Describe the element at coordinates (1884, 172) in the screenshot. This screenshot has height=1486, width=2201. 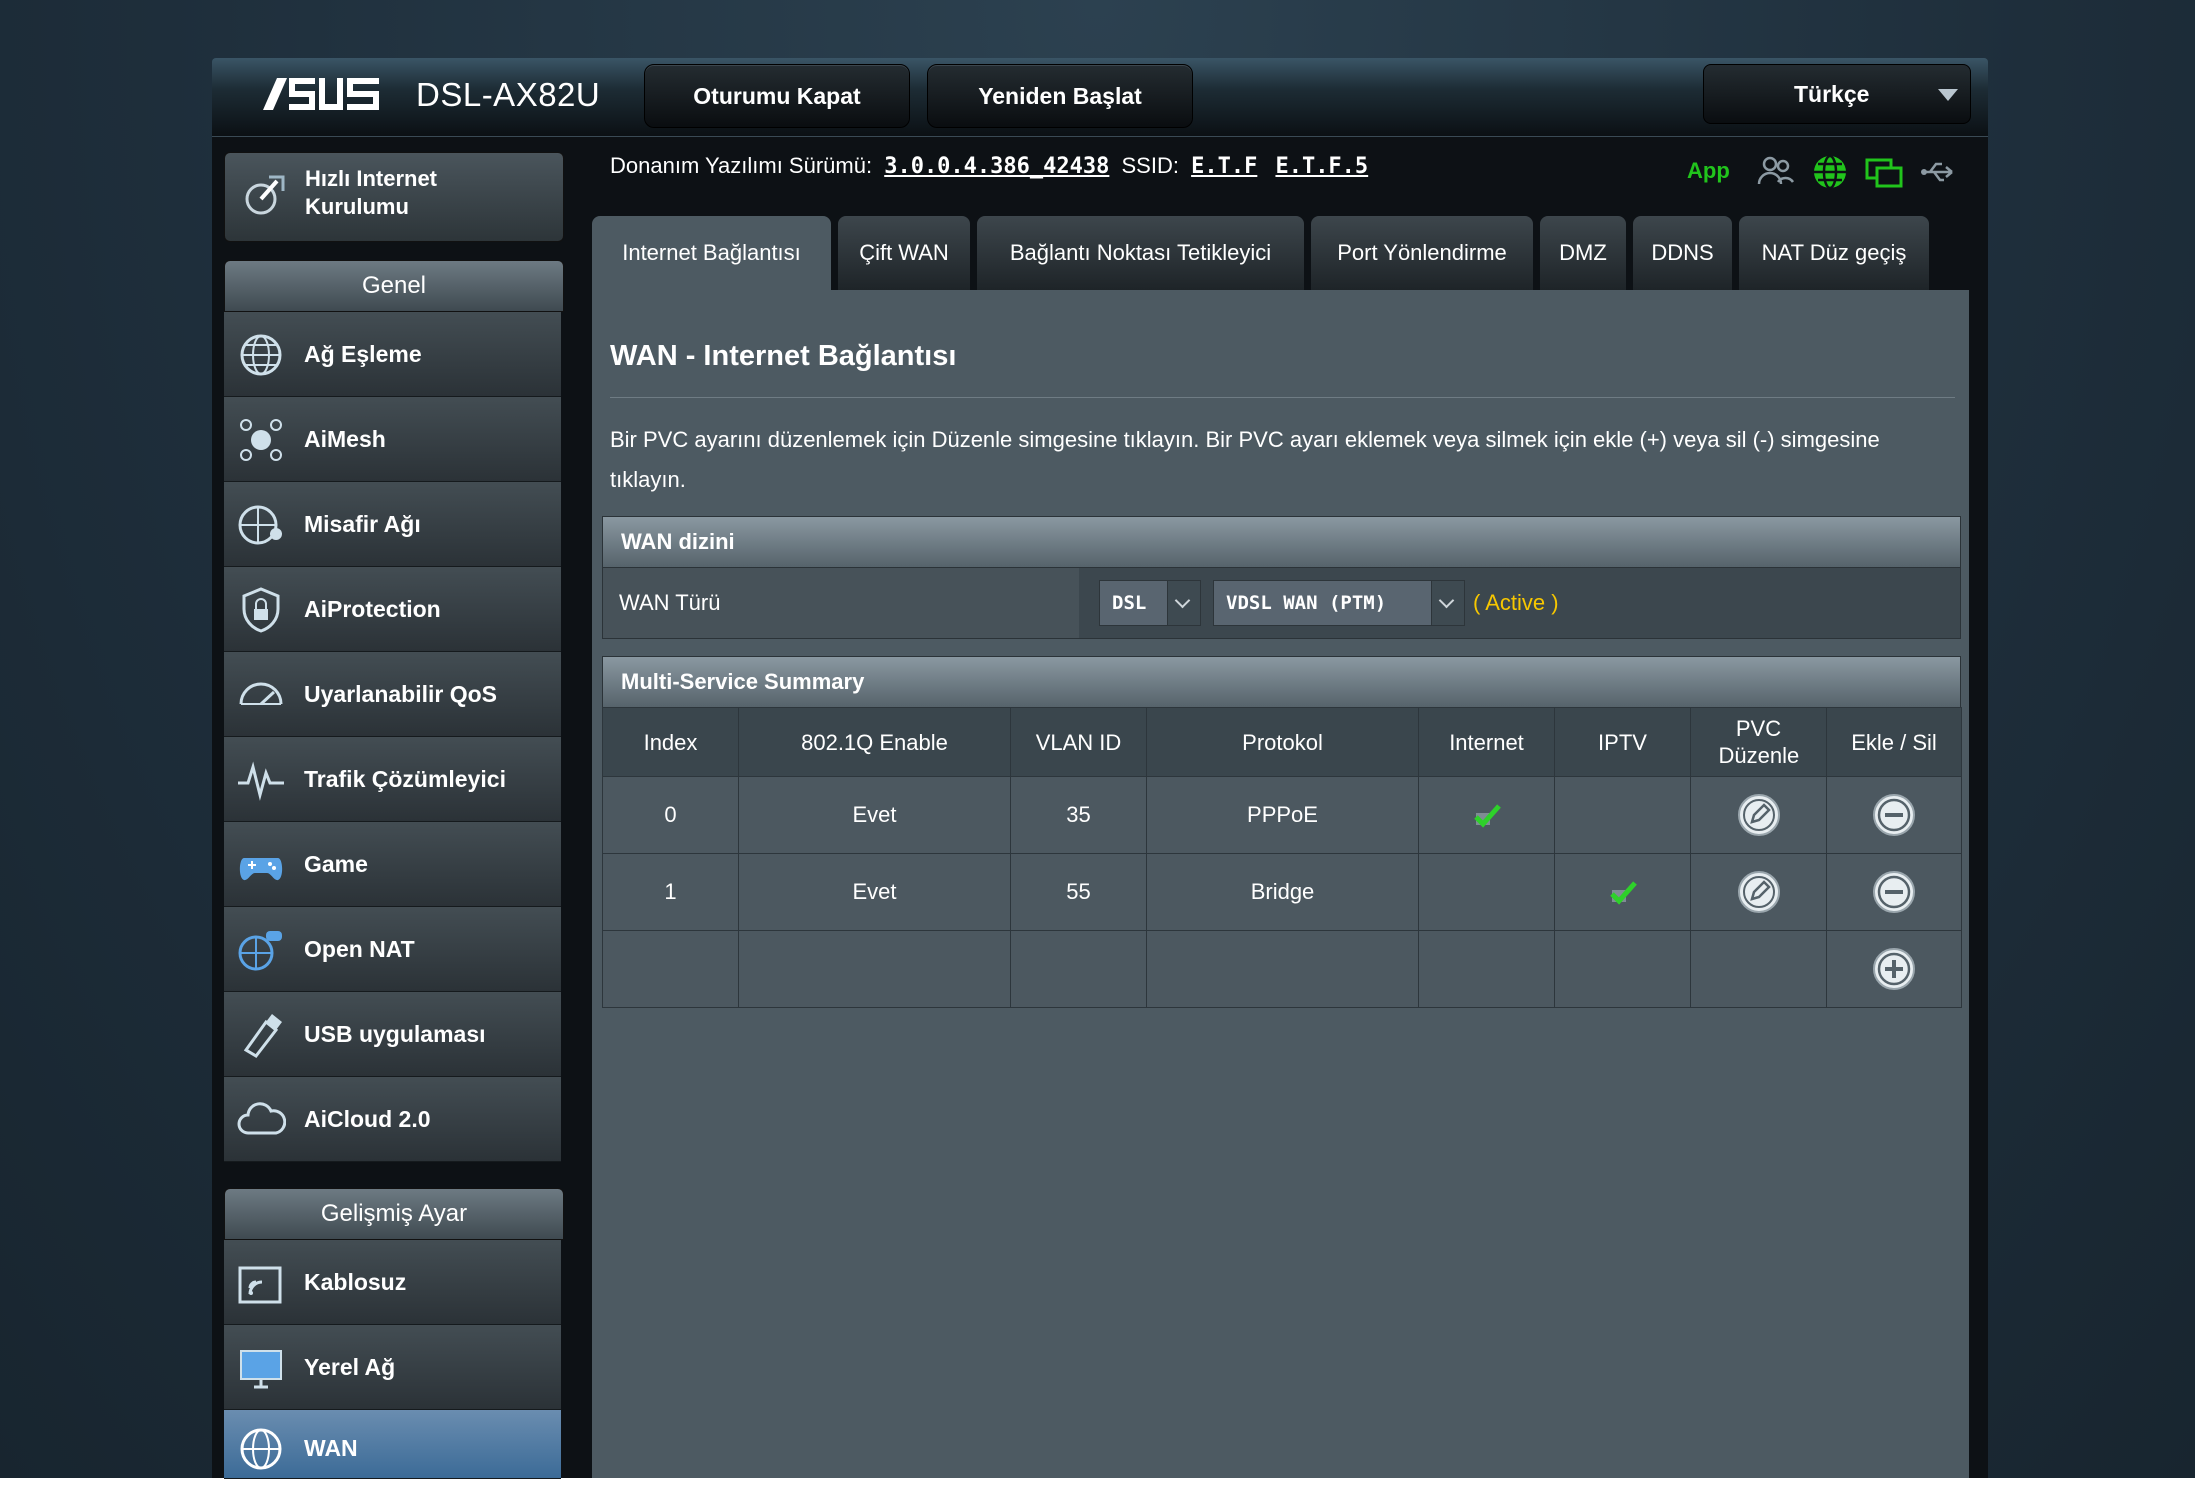
I see `network-status-icon` at that location.